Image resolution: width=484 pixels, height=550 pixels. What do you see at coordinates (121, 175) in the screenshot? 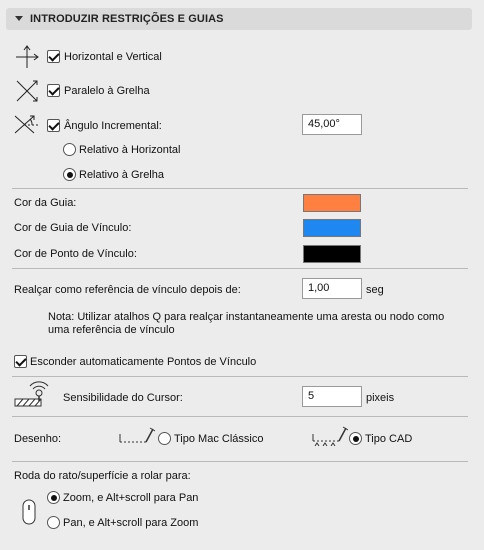
I see `relative-grid-label: Relativo à Grelha` at bounding box center [121, 175].